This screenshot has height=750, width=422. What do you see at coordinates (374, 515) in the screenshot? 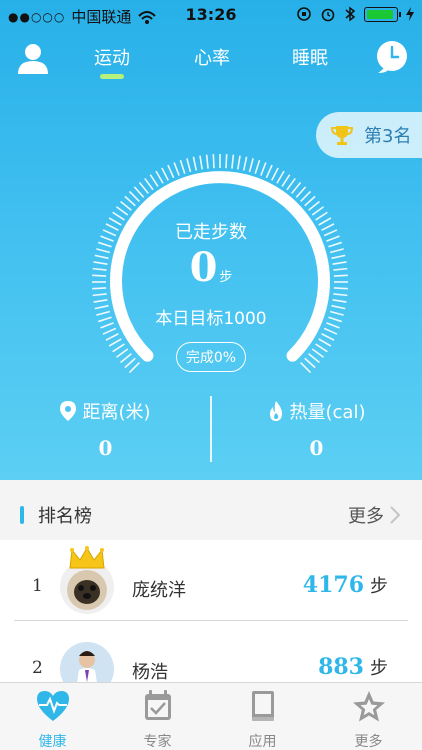
I see `ranking-more-button: 更多` at bounding box center [374, 515].